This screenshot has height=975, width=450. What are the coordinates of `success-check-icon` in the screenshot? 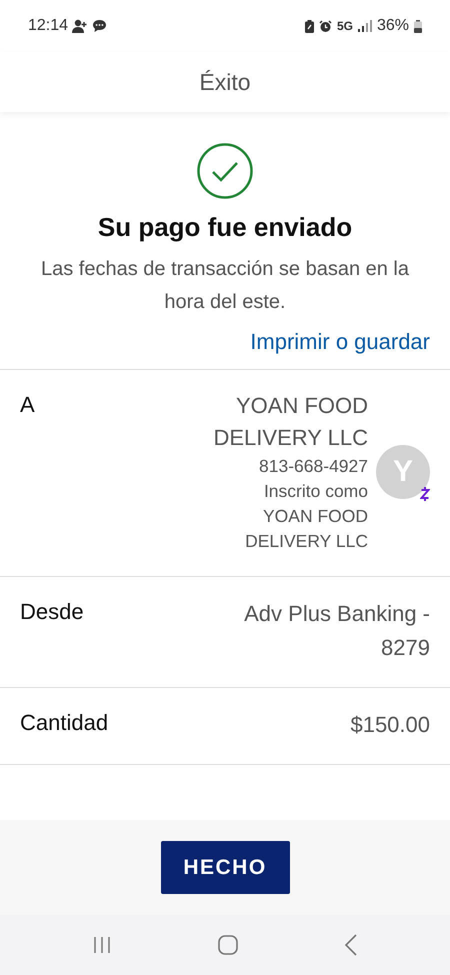 It's located at (225, 171).